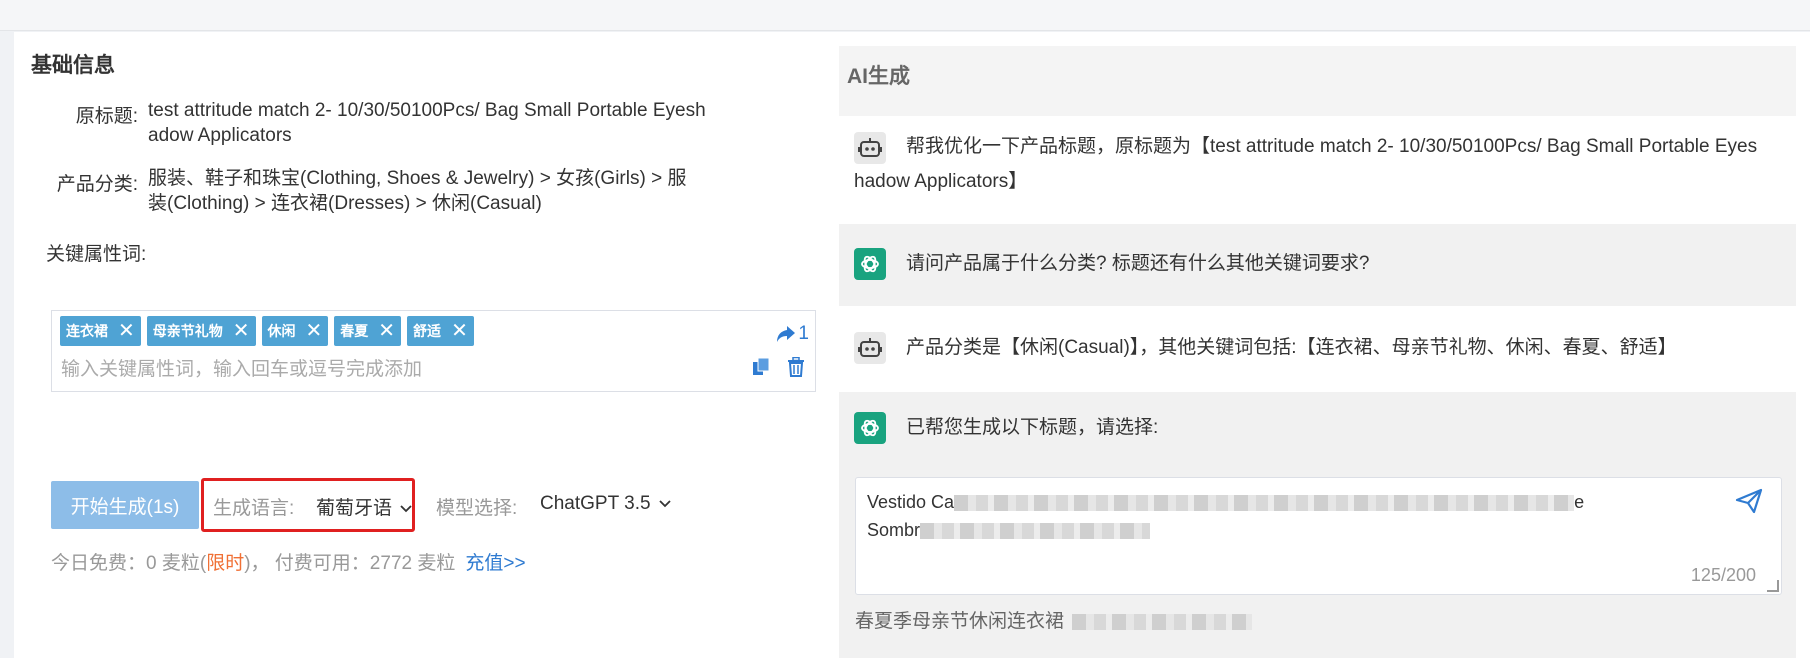 This screenshot has width=1810, height=658. Describe the element at coordinates (894, 530) in the screenshot. I see `result-text-line2: Sombr` at that location.